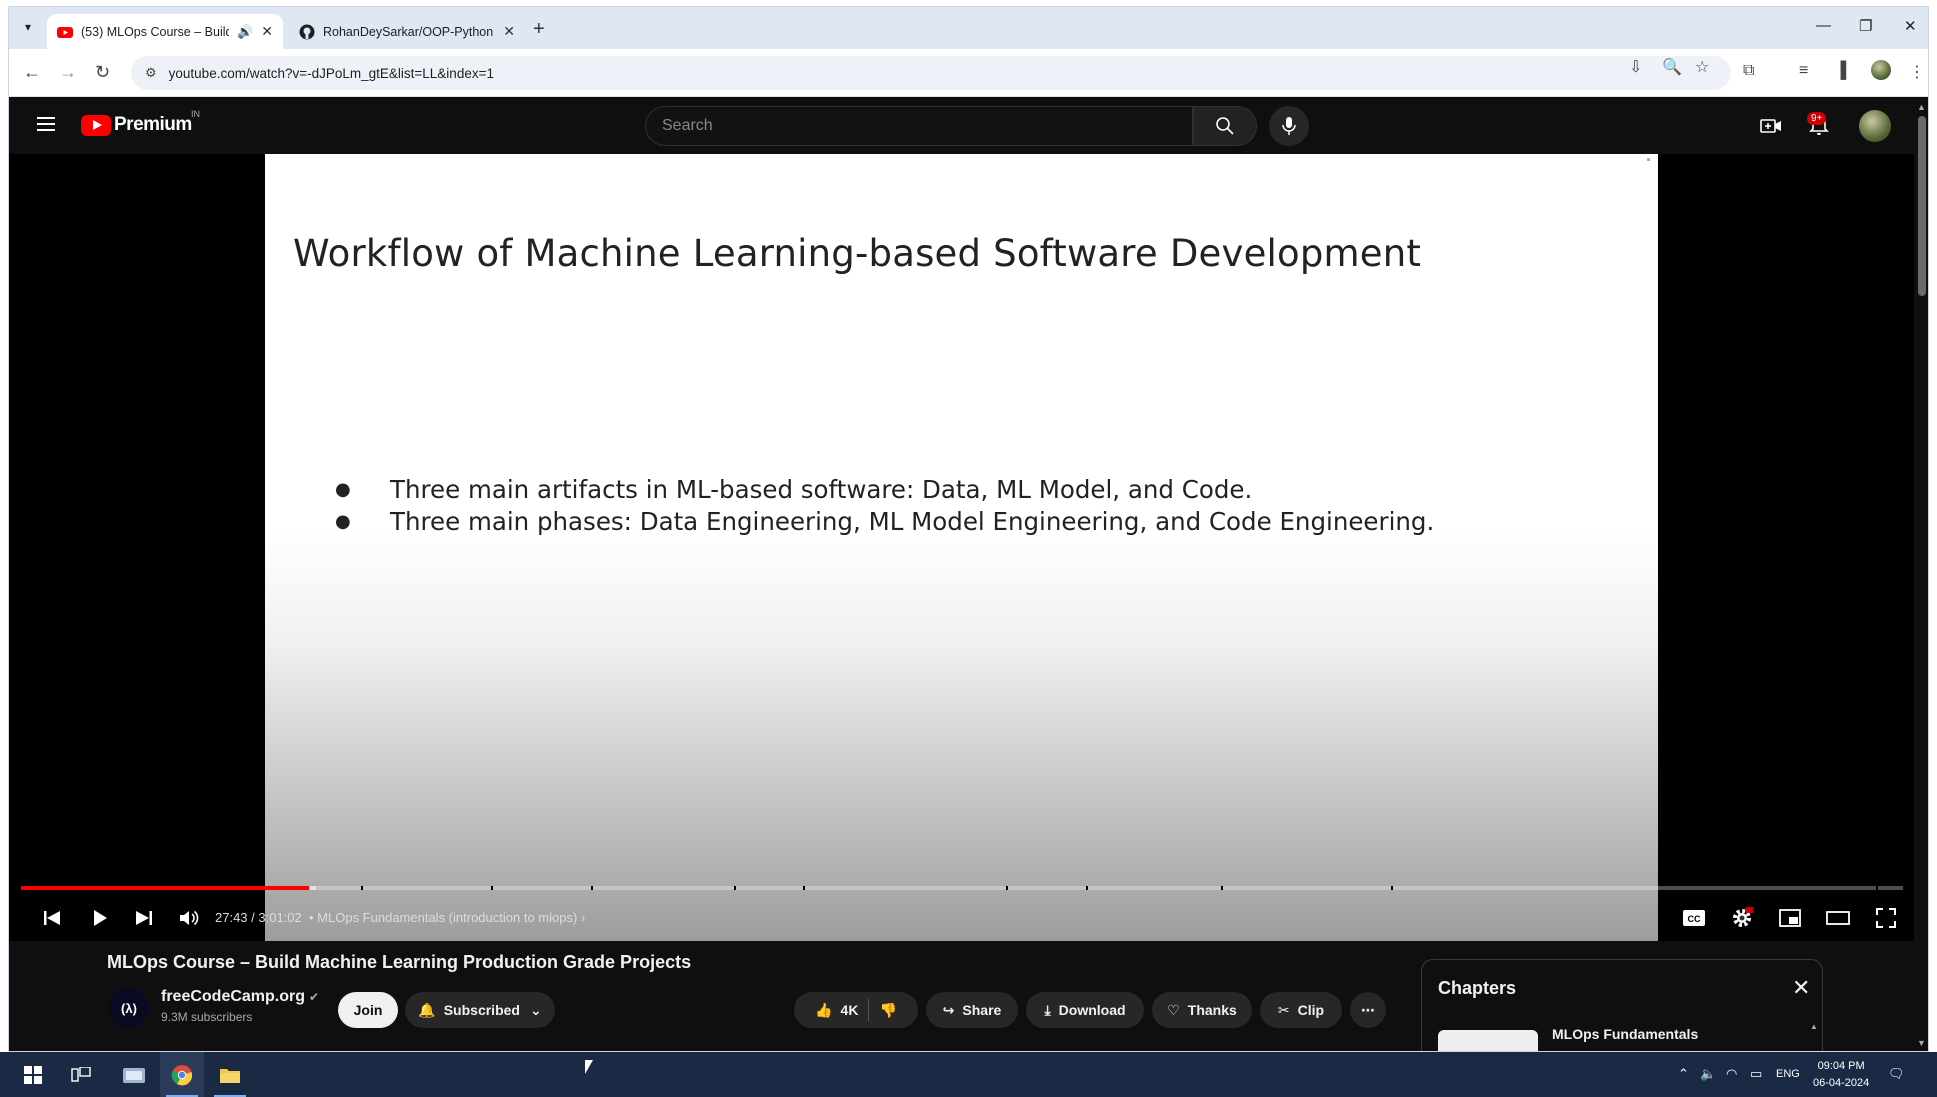  What do you see at coordinates (539, 29) in the screenshot?
I see `new-tab-button: +` at bounding box center [539, 29].